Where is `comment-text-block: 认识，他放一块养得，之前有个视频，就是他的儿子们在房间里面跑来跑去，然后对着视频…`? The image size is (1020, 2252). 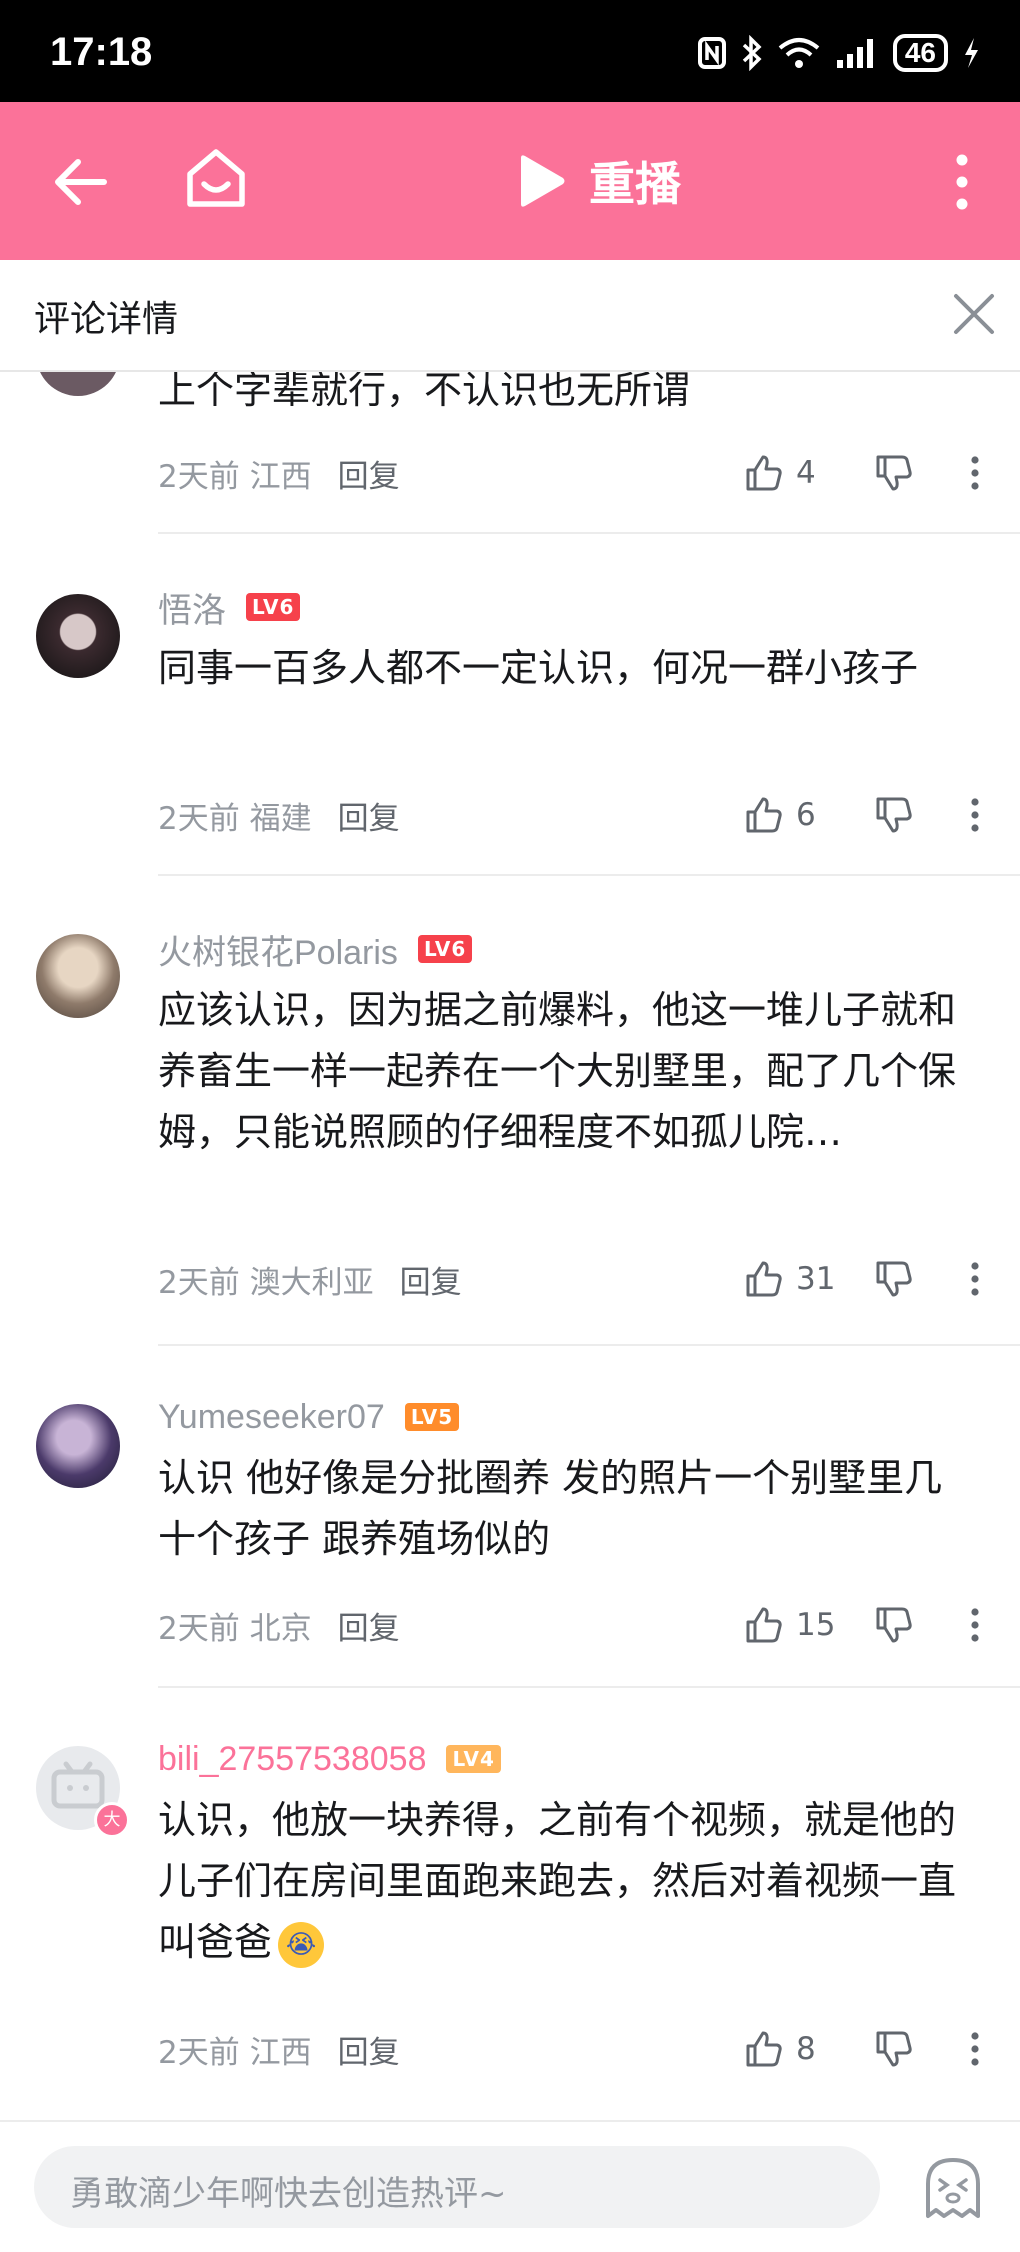 comment-text-block: 认识，他放一块养得，之前有个视频，就是他的儿子们在房间里面跑来跑去，然后对着视频… is located at coordinates (568, 1881).